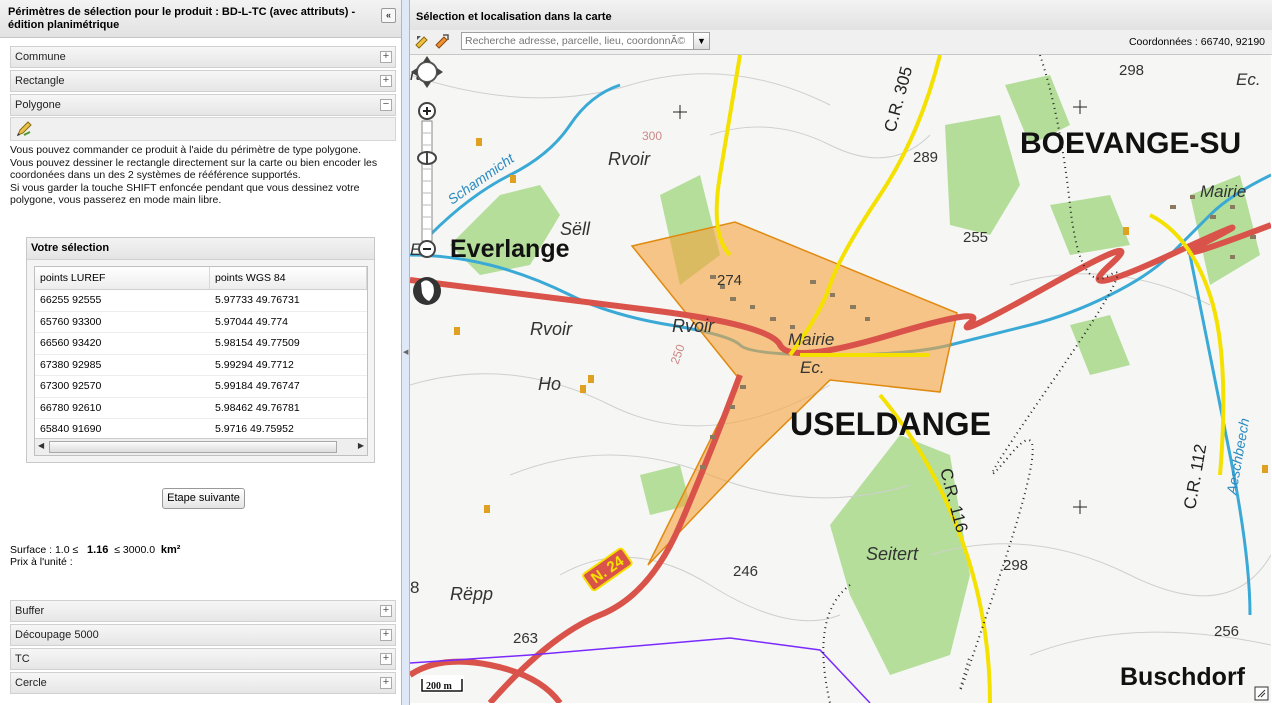  I want to click on accordion-decoupage: Découpage 5000 +, so click(203, 635).